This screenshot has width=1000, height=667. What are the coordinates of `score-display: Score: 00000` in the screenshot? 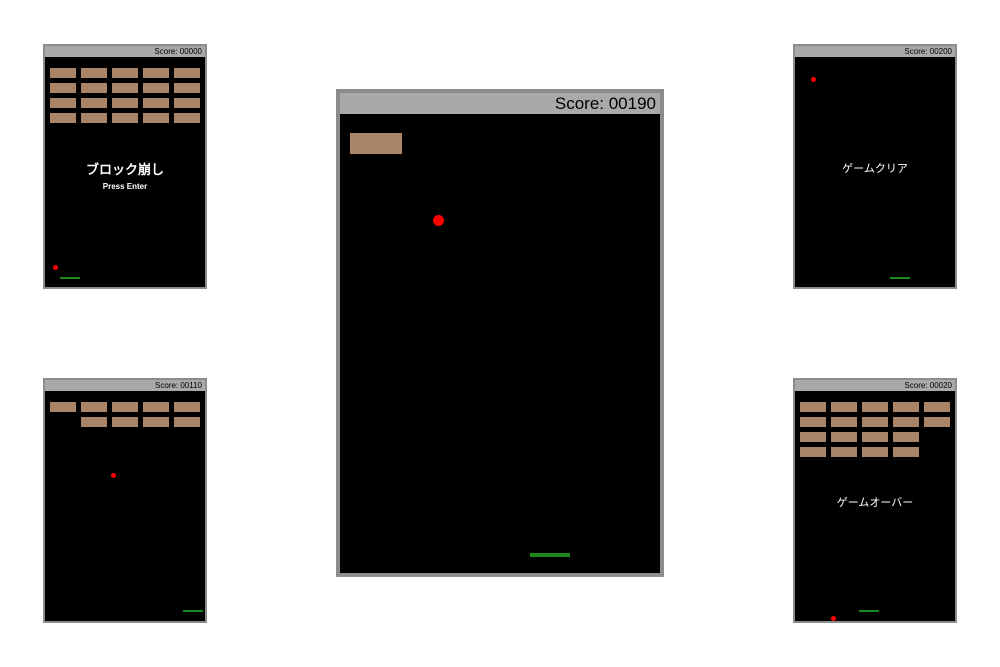 It's located at (125, 51).